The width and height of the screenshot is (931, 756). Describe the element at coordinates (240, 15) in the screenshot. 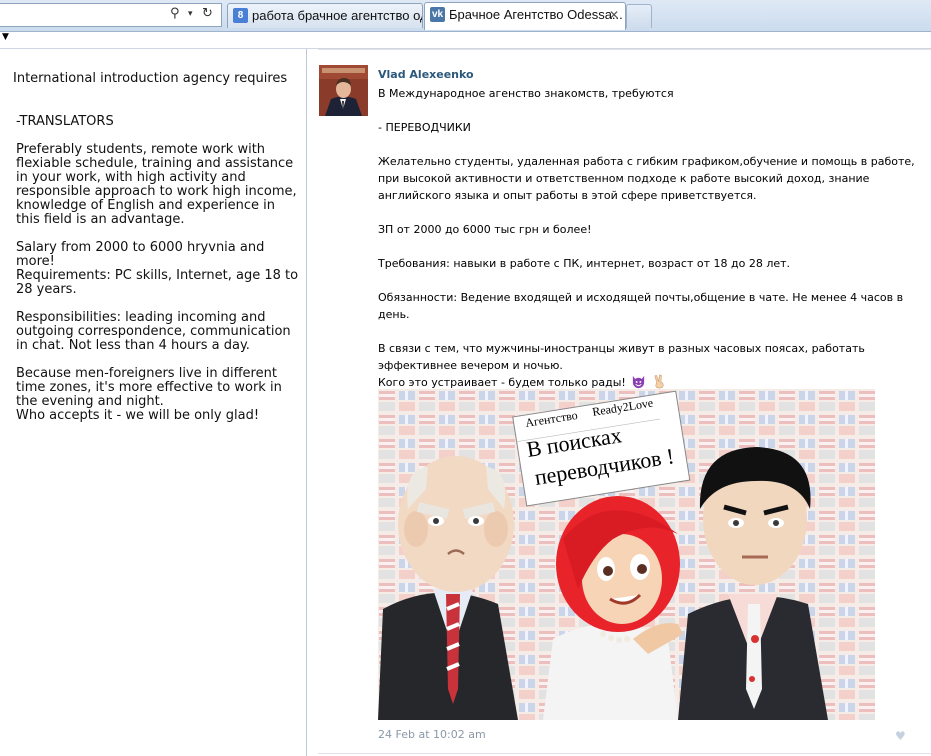

I see `google-favicon-icon: 8` at that location.